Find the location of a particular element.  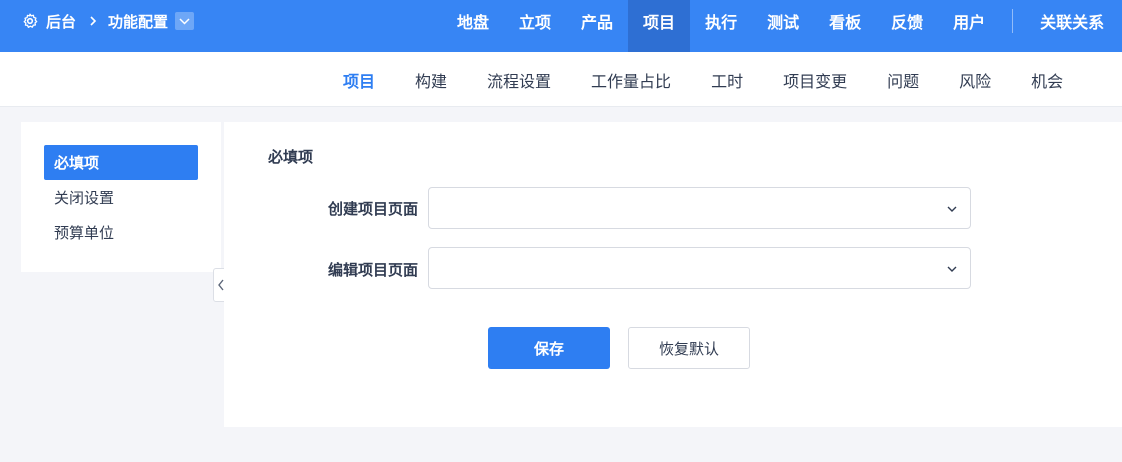

create-page-label: 创建项目页面 is located at coordinates (372, 209).